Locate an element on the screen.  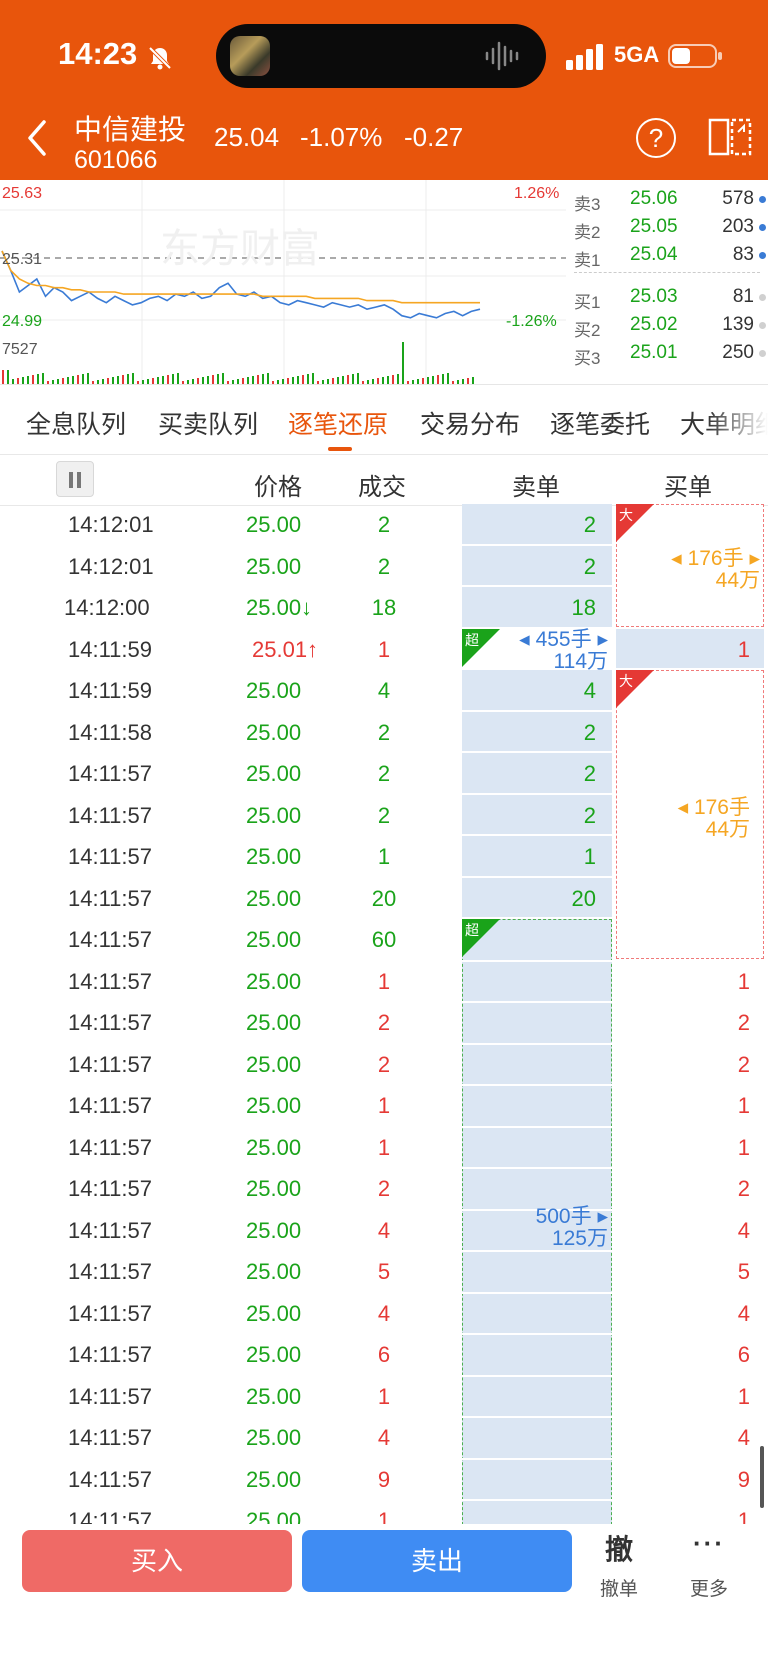
tab-tick-orders: 逐笔委托 is located at coordinates (600, 423).